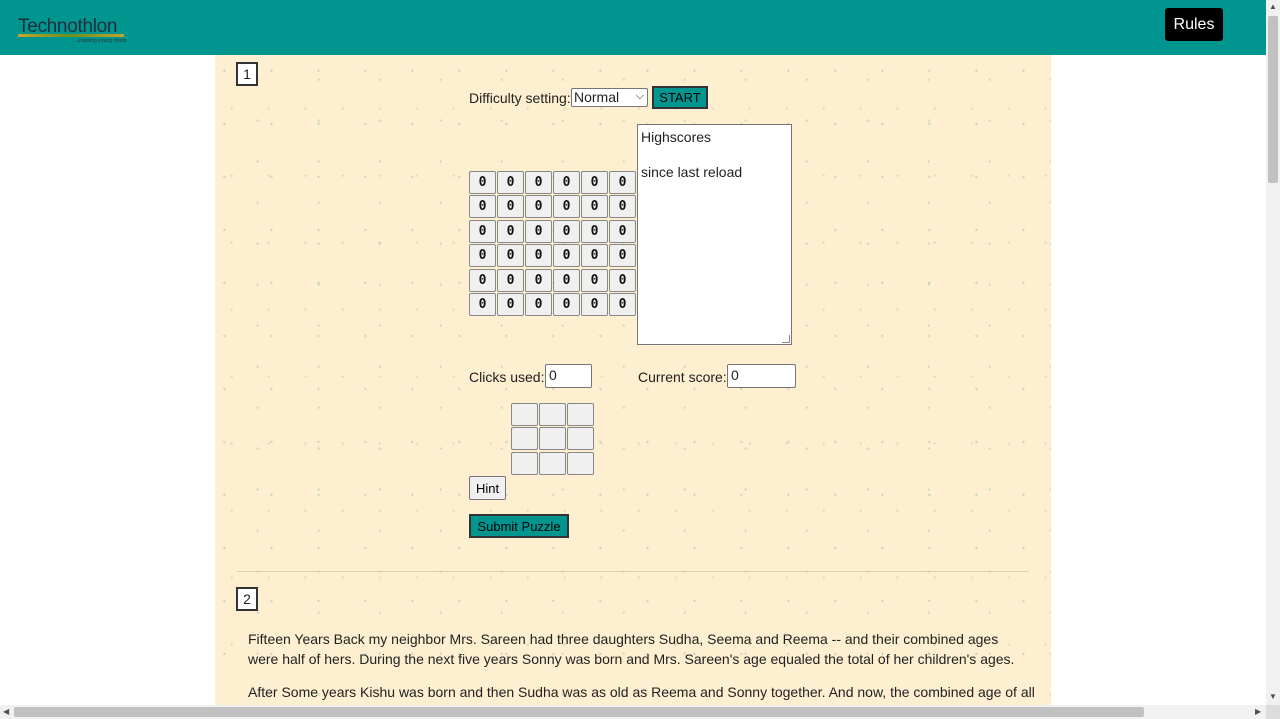 The image size is (1280, 719). I want to click on scroll-down-icon: ▼, so click(1273, 697).